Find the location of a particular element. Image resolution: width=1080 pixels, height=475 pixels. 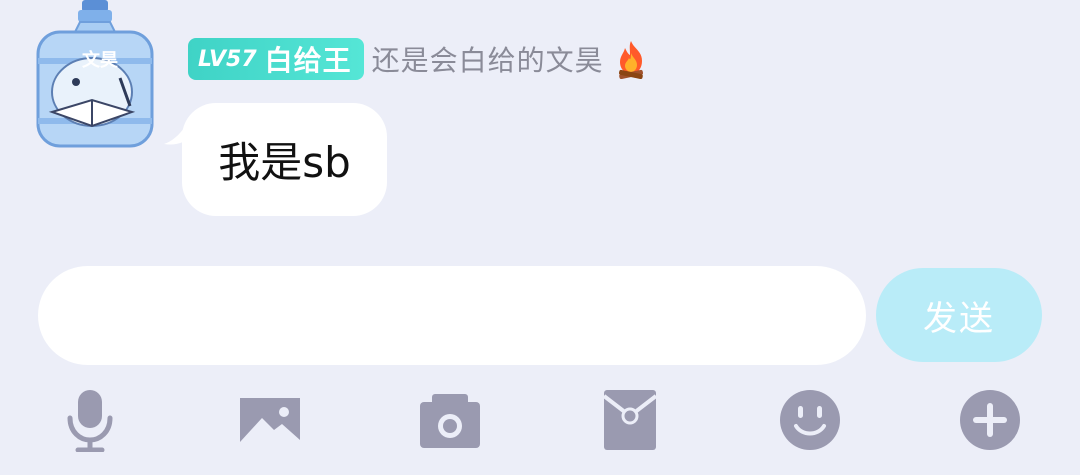

avatar-label: 文昊 is located at coordinates (100, 60).